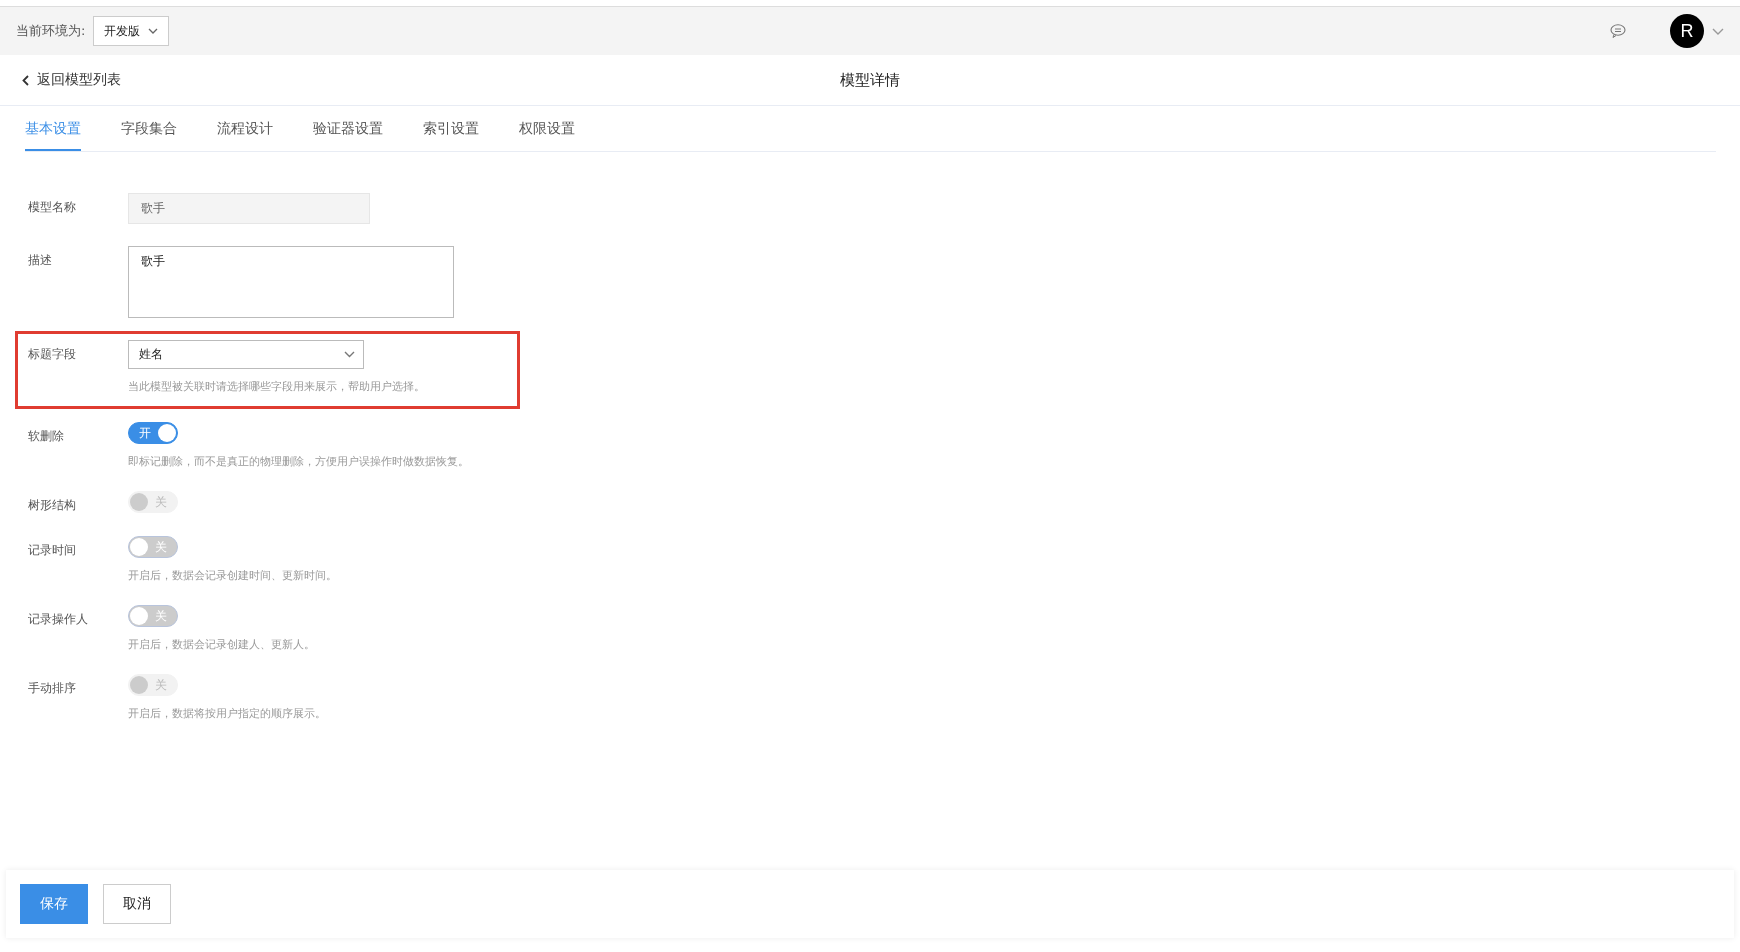 The image size is (1740, 952). I want to click on tab: 字段集合, so click(149, 135).